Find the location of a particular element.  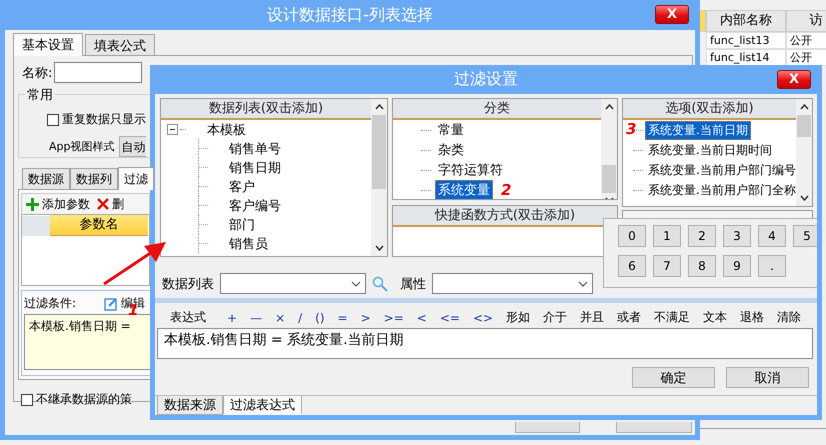

tree-item: 系统变量 is located at coordinates (464, 189).